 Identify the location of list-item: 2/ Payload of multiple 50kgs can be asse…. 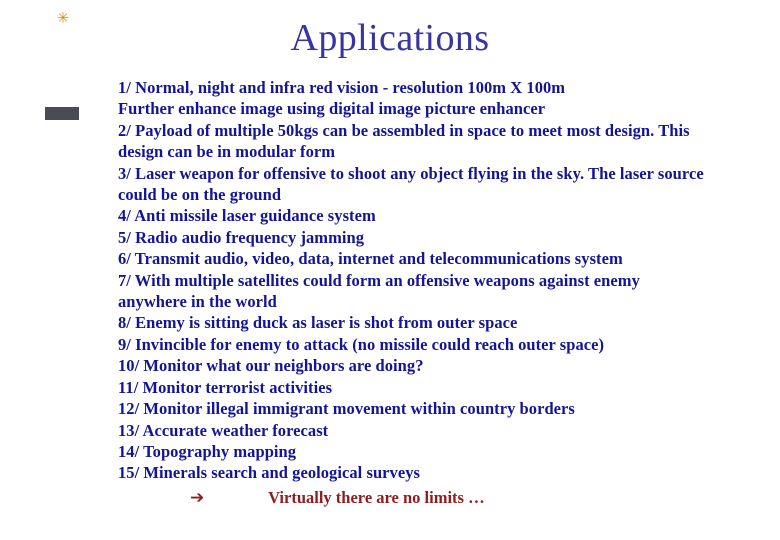
(404, 130).